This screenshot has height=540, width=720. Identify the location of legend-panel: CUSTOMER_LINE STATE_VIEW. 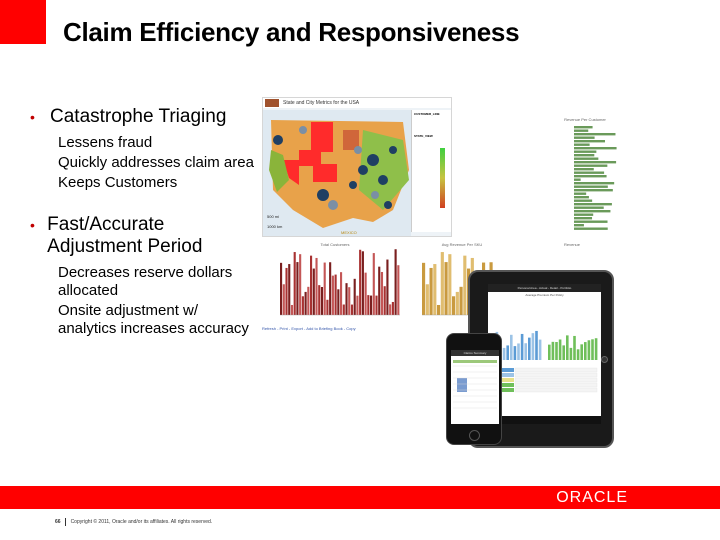
(431, 171).